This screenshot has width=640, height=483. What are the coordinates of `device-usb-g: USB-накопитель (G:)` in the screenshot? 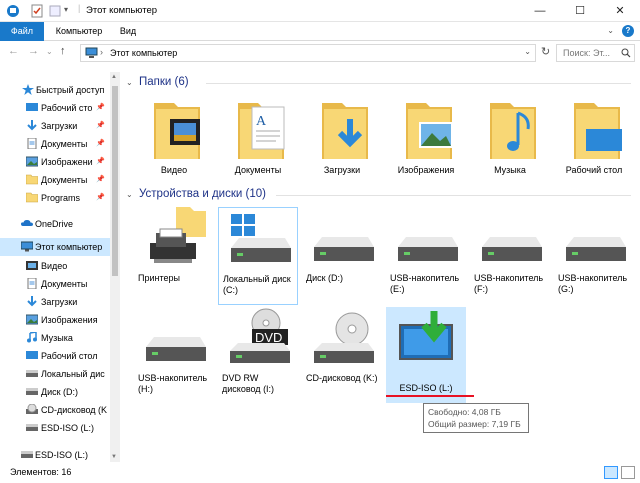 It's located at (594, 255).